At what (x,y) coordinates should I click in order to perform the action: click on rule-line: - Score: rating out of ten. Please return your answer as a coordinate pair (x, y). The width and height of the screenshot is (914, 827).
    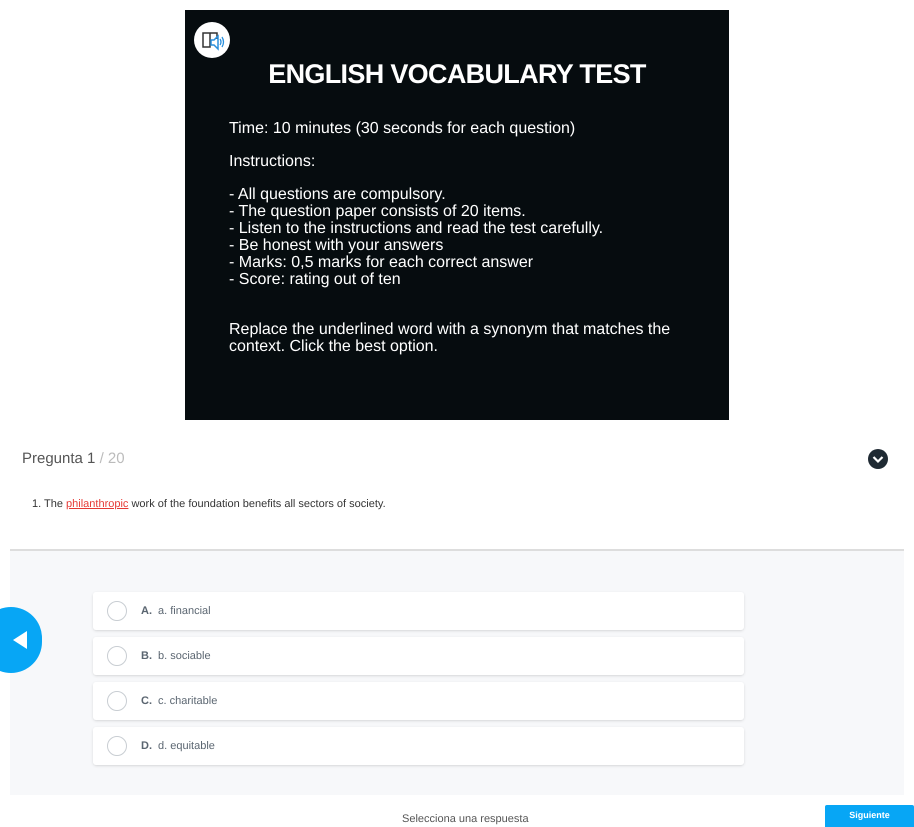
    Looking at the image, I should click on (315, 279).